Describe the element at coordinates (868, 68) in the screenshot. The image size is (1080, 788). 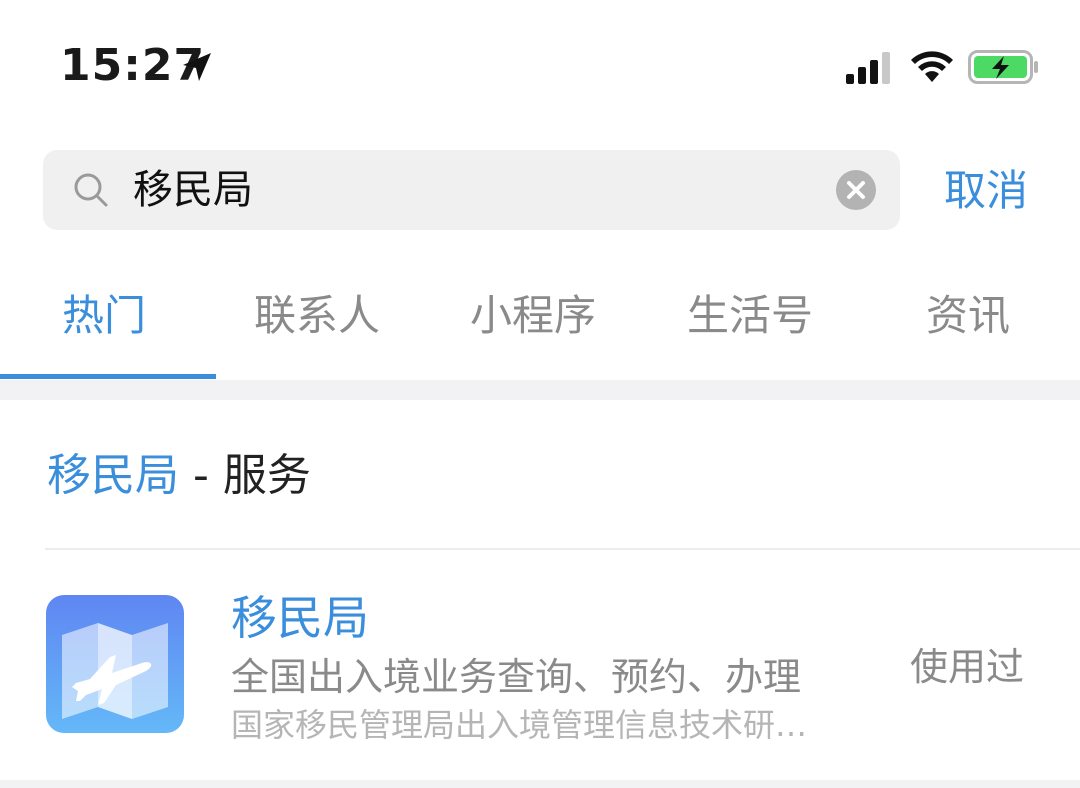
I see `cellular-signal-icon` at that location.